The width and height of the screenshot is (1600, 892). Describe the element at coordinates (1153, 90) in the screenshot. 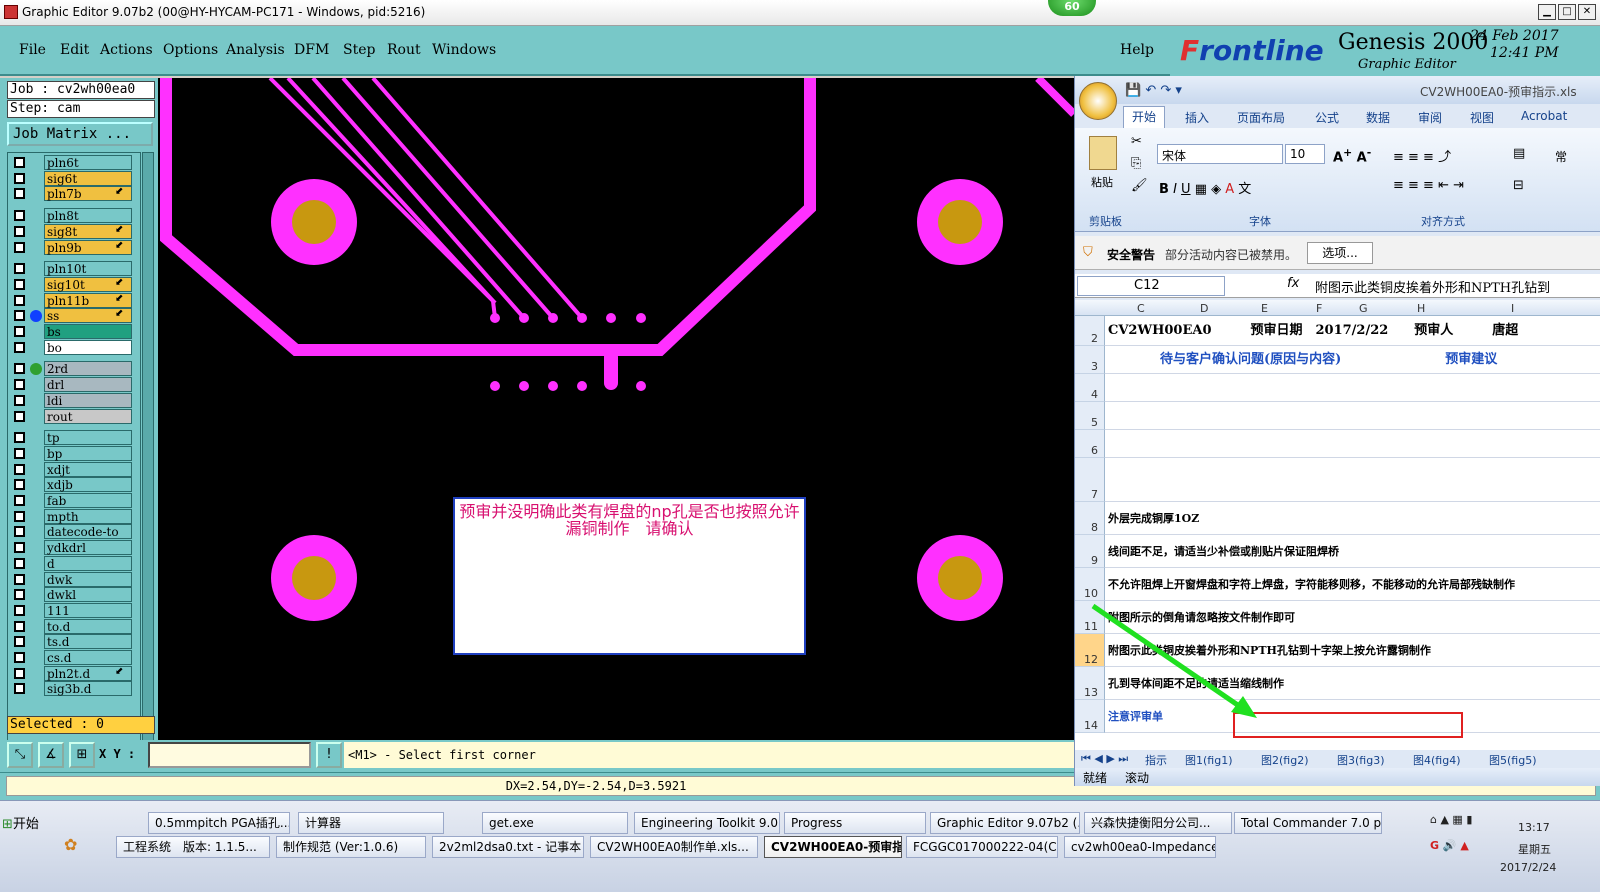

I see `quick-access-toolbar: 💾 ↶ ↷ ▾` at that location.